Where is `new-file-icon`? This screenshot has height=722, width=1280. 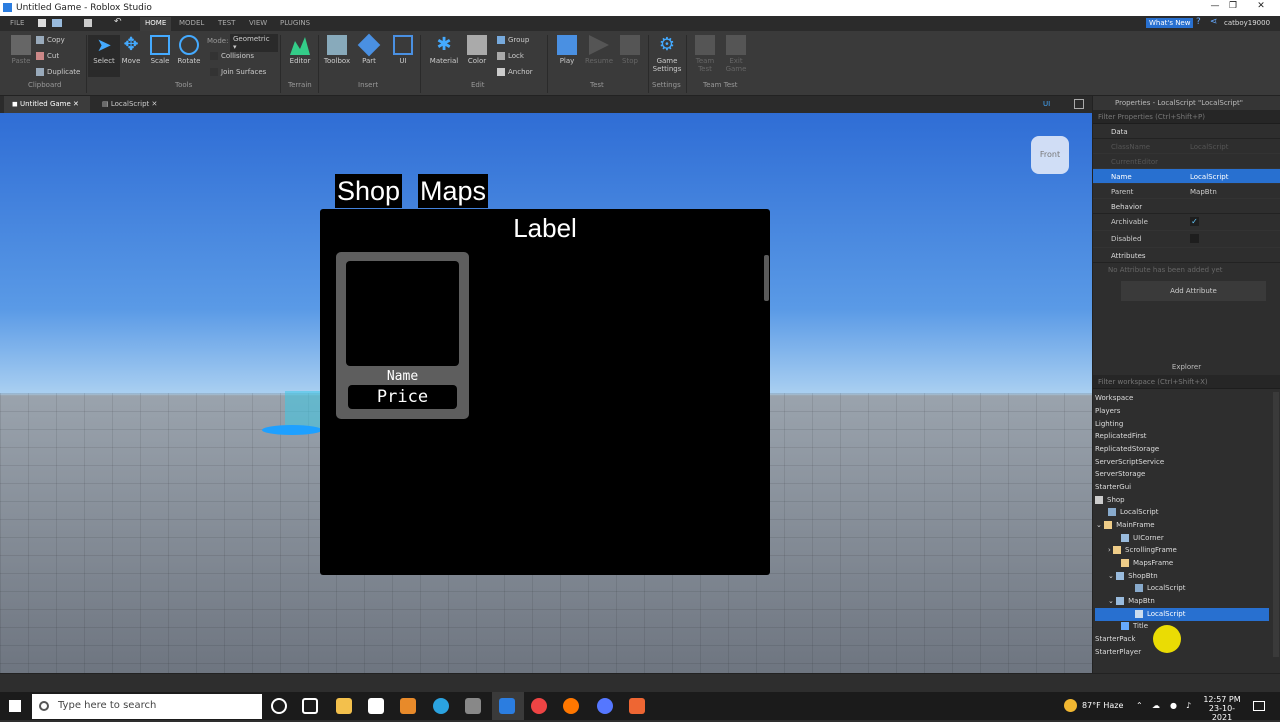
new-file-icon is located at coordinates (42, 23).